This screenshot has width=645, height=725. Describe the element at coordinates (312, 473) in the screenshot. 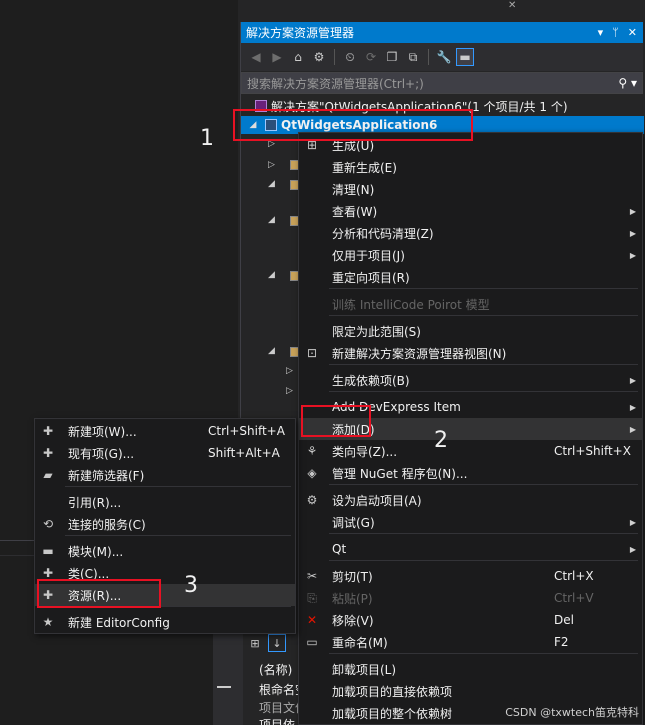

I see `menu-item-icon: ◈` at that location.